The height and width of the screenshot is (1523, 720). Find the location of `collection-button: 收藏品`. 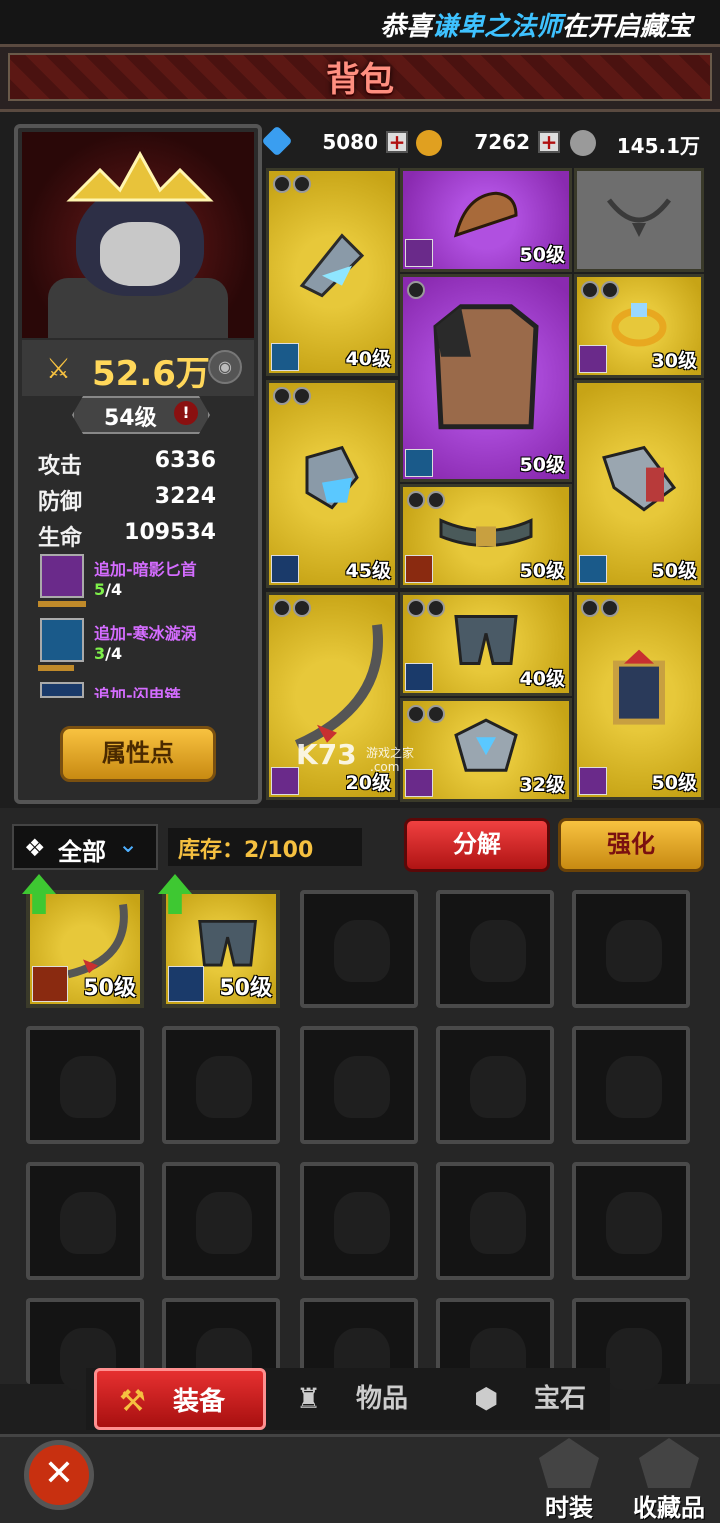

collection-button: 收藏品 is located at coordinates (669, 1480).